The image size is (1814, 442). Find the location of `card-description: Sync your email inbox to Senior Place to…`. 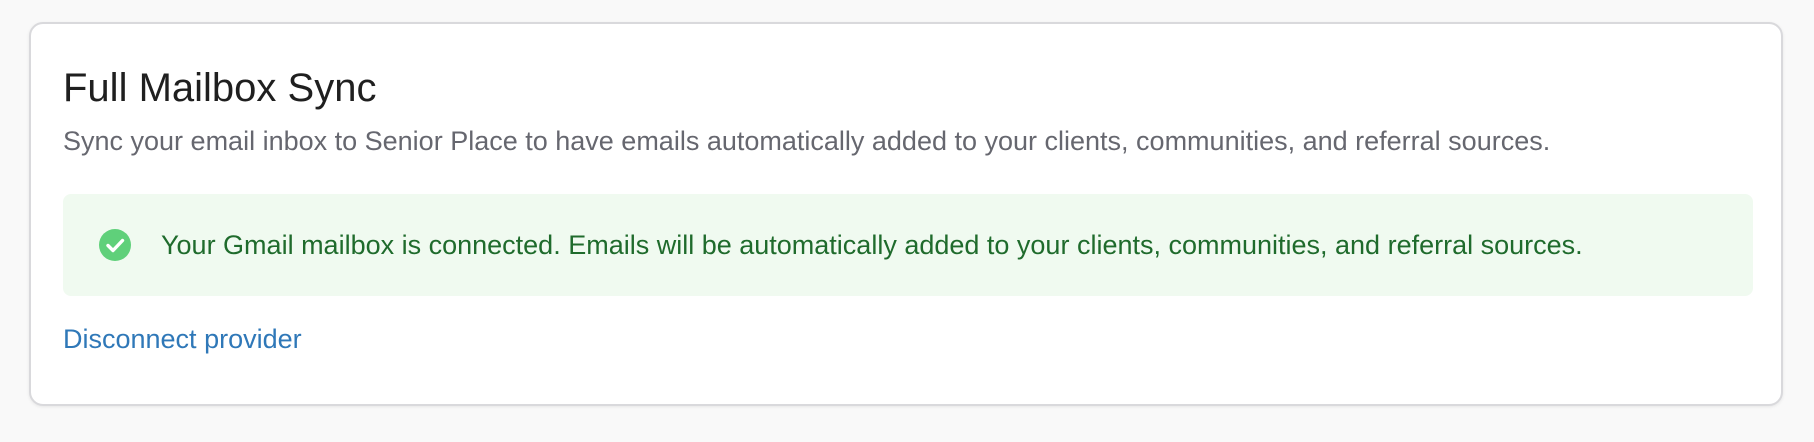

card-description: Sync your email inbox to Senior Place to… is located at coordinates (807, 141).